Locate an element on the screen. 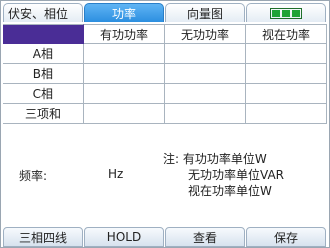 Image resolution: width=330 pixels, height=248 pixels. softkey-hold: HOLD is located at coordinates (124, 237).